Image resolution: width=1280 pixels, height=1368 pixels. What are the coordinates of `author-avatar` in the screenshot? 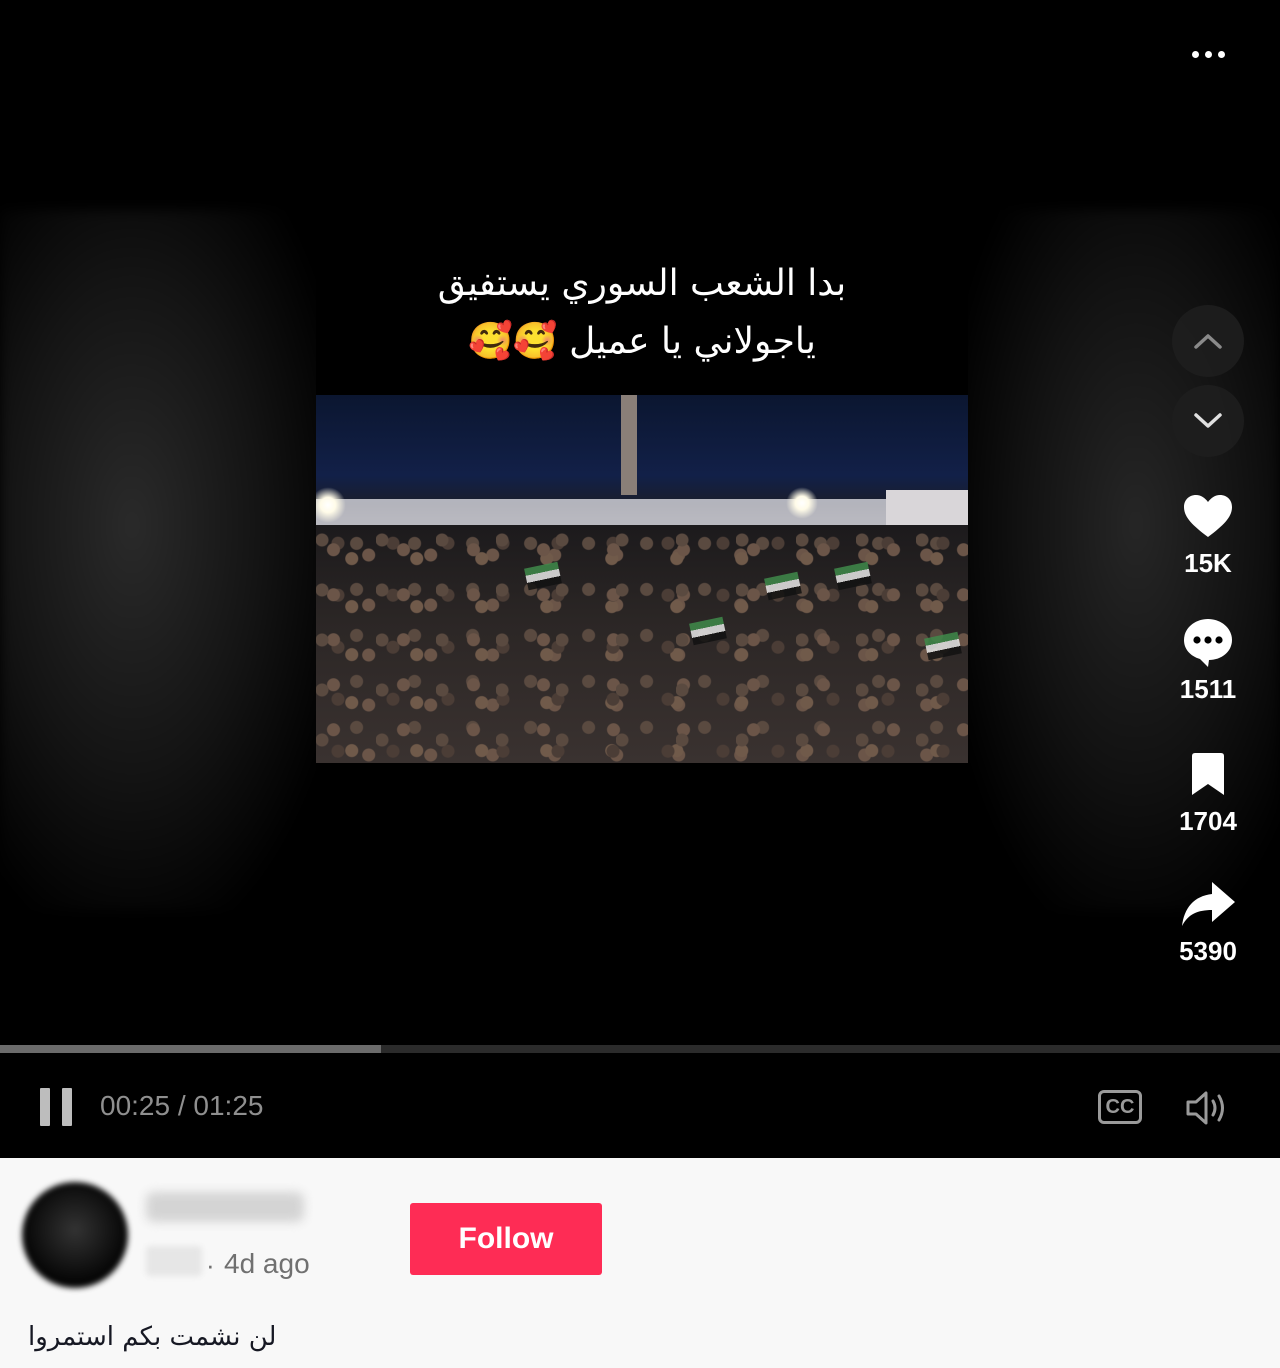 It's located at (75, 1235).